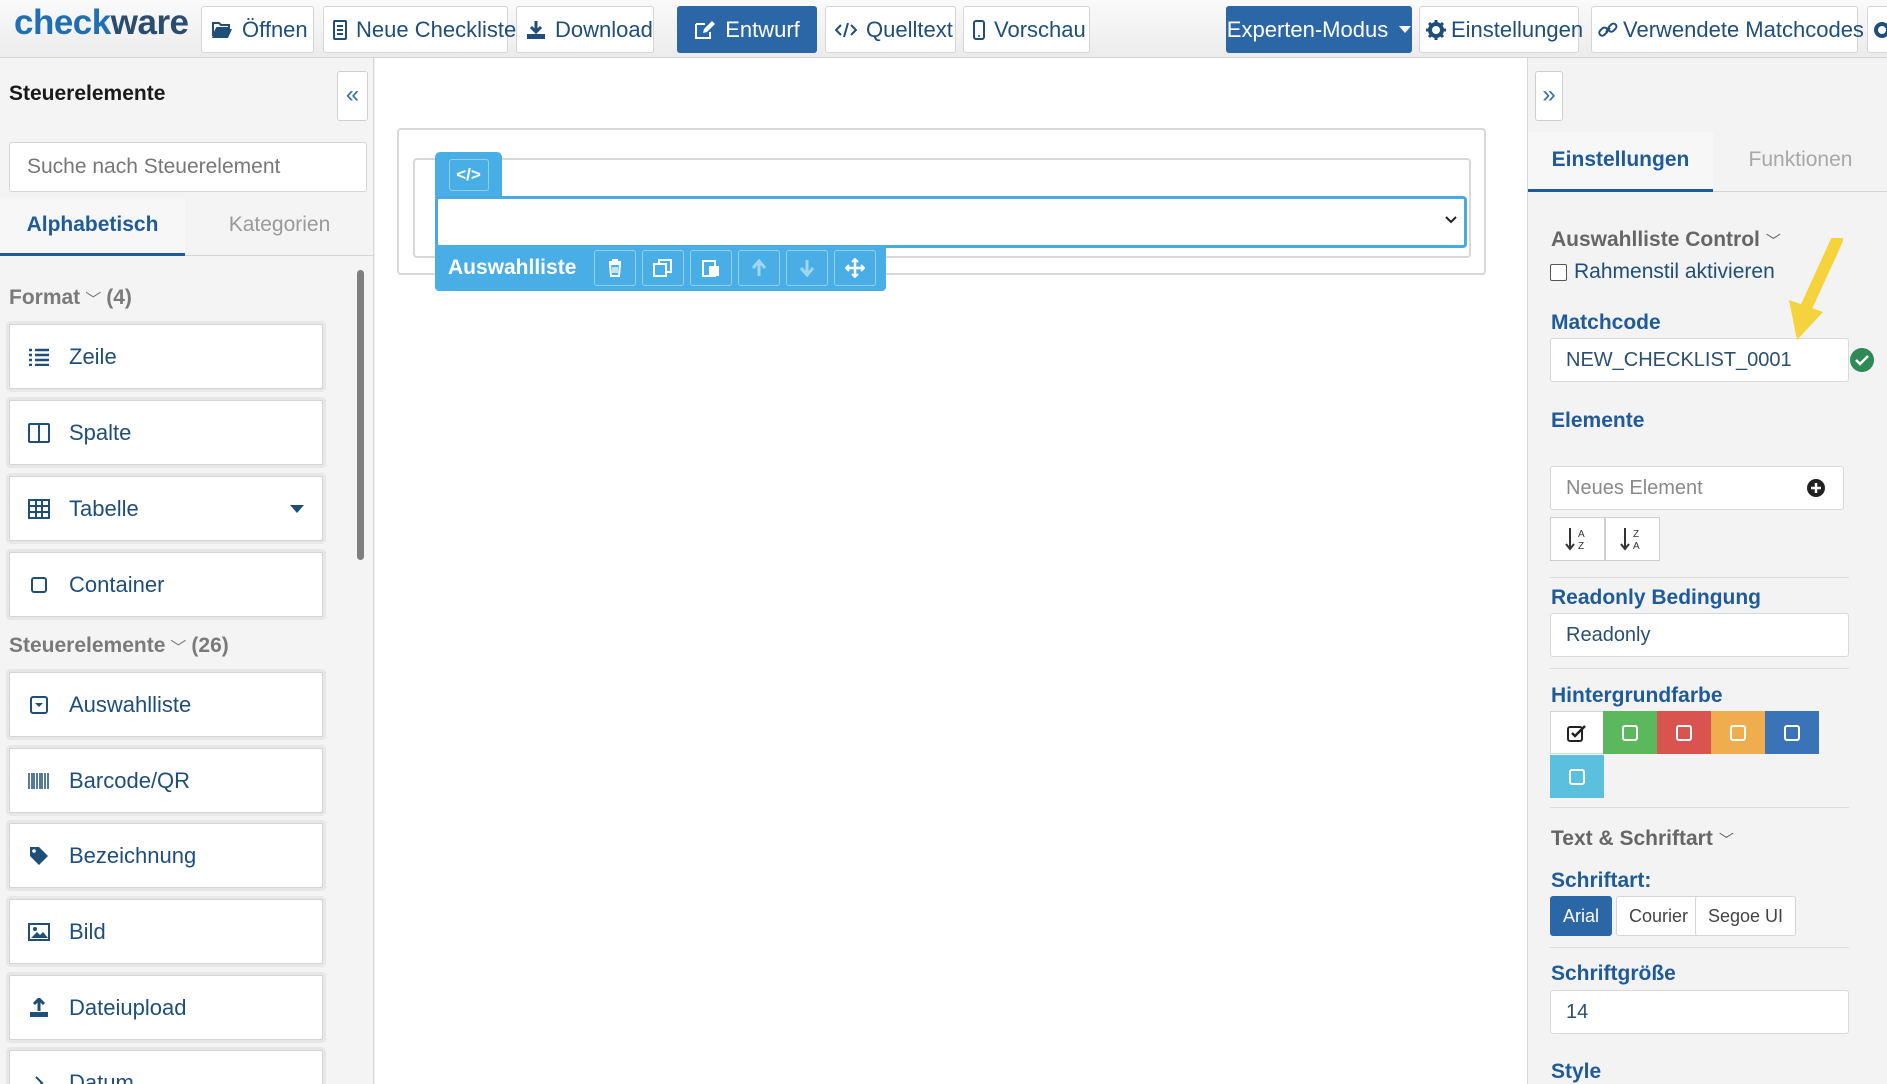  I want to click on panel-title: Steuerelemente, so click(87, 93).